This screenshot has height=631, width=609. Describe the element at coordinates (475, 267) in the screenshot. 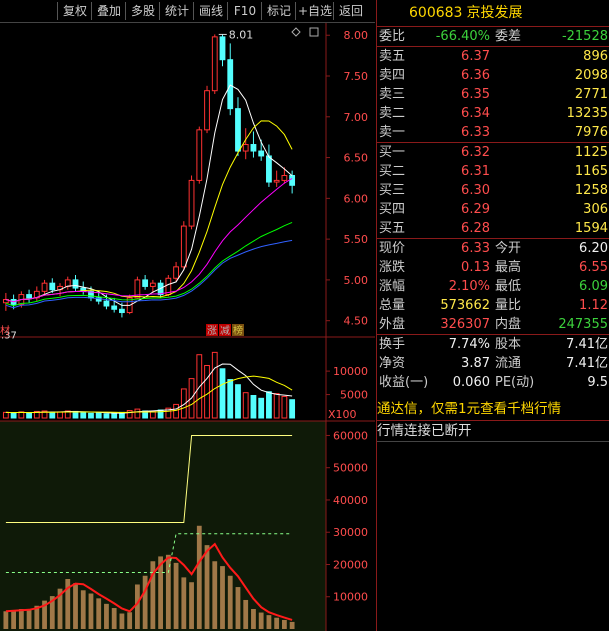

I see `stat-value: 0.13` at that location.